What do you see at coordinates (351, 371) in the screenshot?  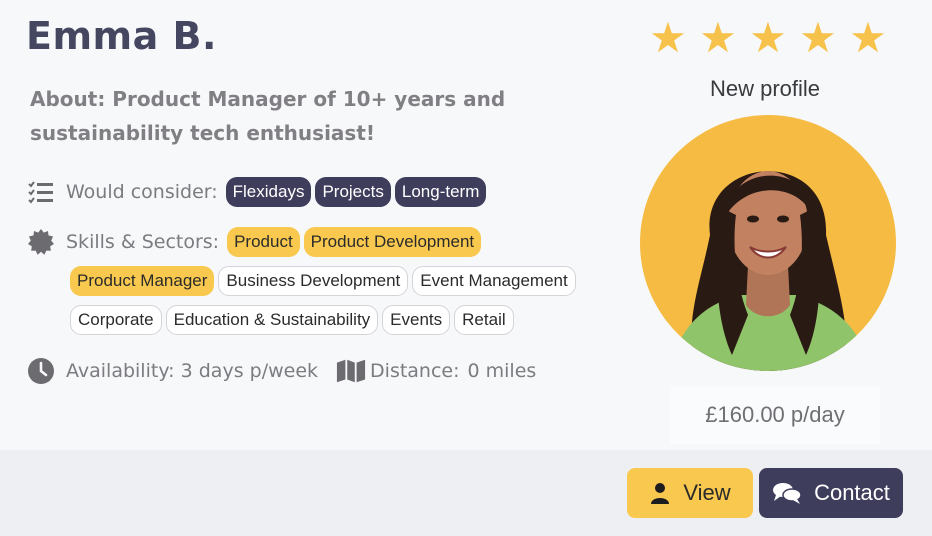 I see `map-icon` at bounding box center [351, 371].